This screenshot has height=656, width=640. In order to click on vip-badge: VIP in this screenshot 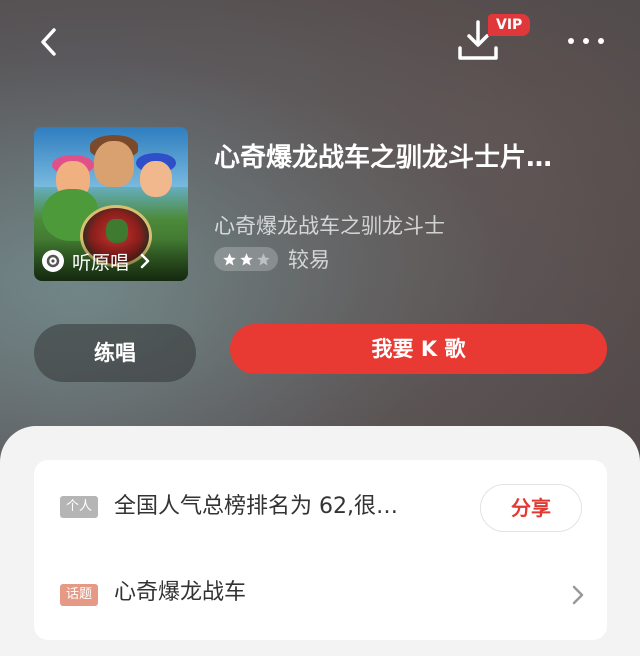, I will do `click(509, 25)`.